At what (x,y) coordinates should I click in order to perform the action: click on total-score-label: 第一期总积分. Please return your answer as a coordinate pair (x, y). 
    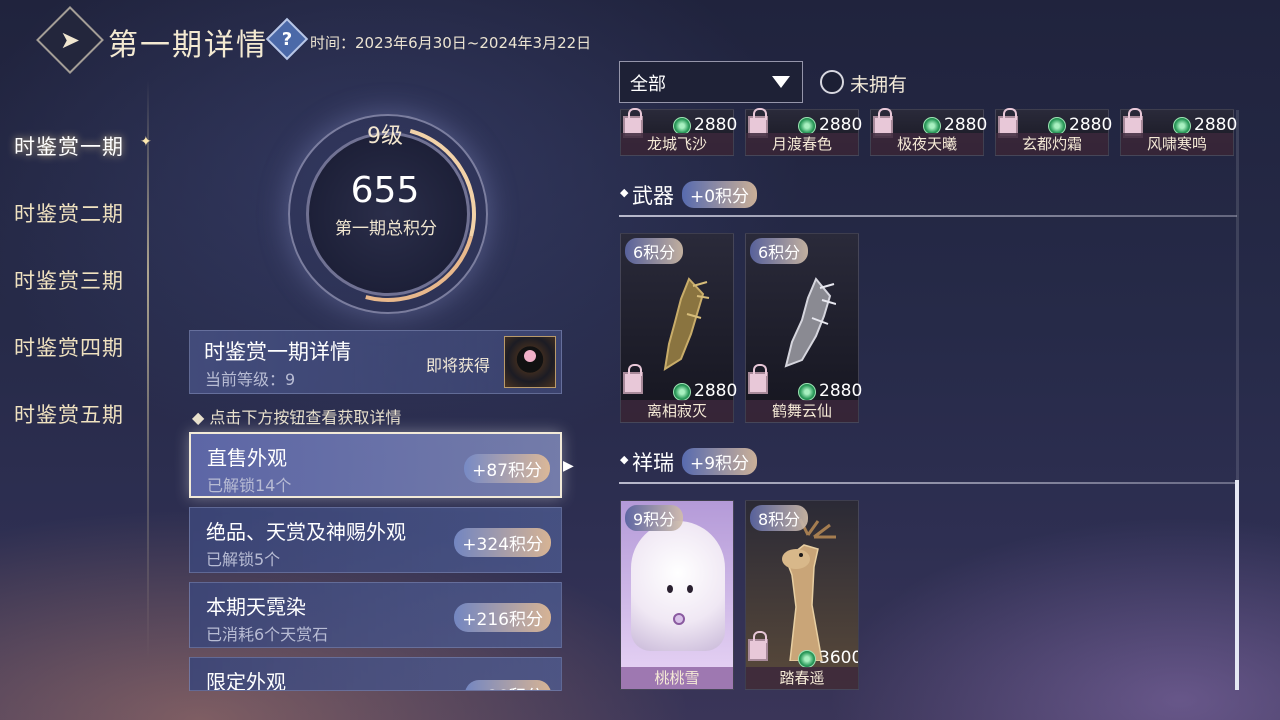
    Looking at the image, I should click on (386, 229).